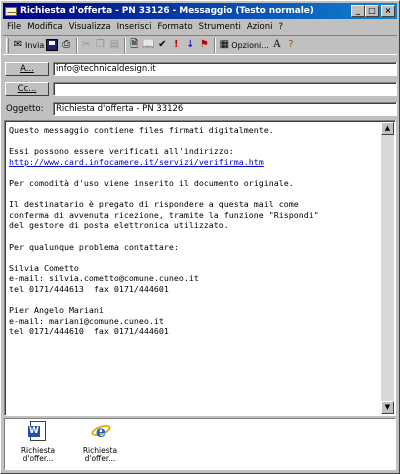  Describe the element at coordinates (387, 268) in the screenshot. I see `vertical-scrollbar: ▲ ▼` at that location.